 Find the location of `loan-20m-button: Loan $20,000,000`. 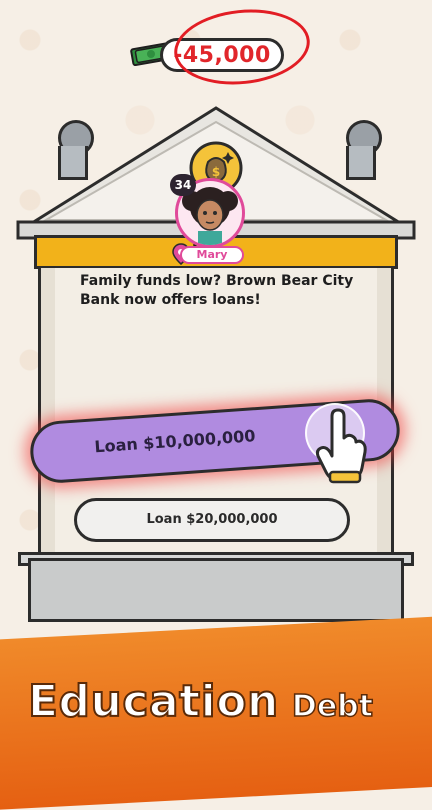

loan-20m-button: Loan $20,000,000 is located at coordinates (212, 520).